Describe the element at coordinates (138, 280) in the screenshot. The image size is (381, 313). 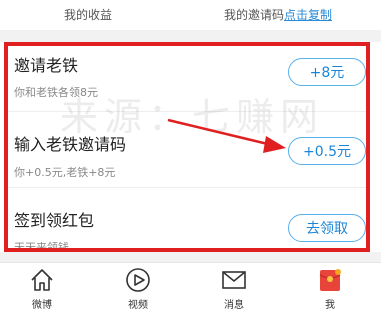
I see `play-icon` at that location.